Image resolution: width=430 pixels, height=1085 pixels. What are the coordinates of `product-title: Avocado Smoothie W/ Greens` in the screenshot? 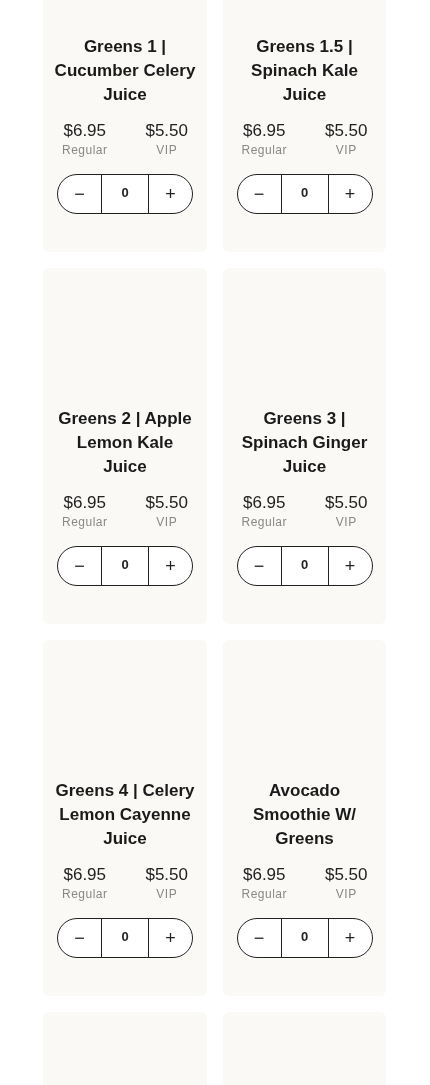 It's located at (304, 815).